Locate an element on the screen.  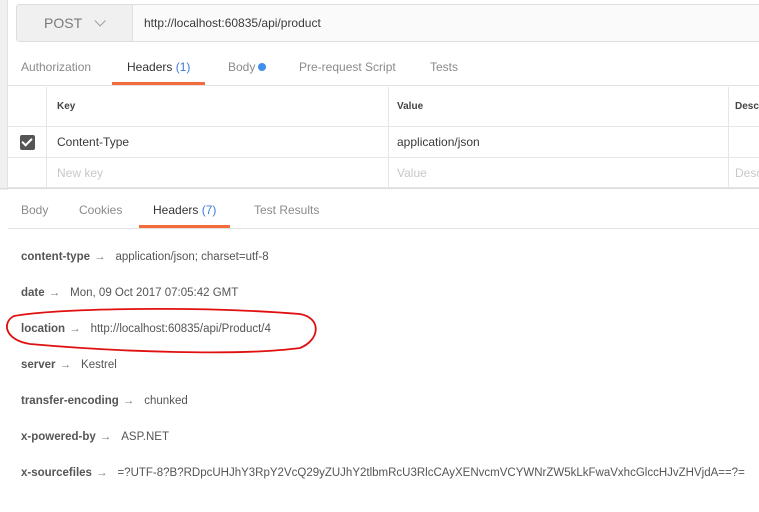
modified-dot-icon is located at coordinates (262, 67).